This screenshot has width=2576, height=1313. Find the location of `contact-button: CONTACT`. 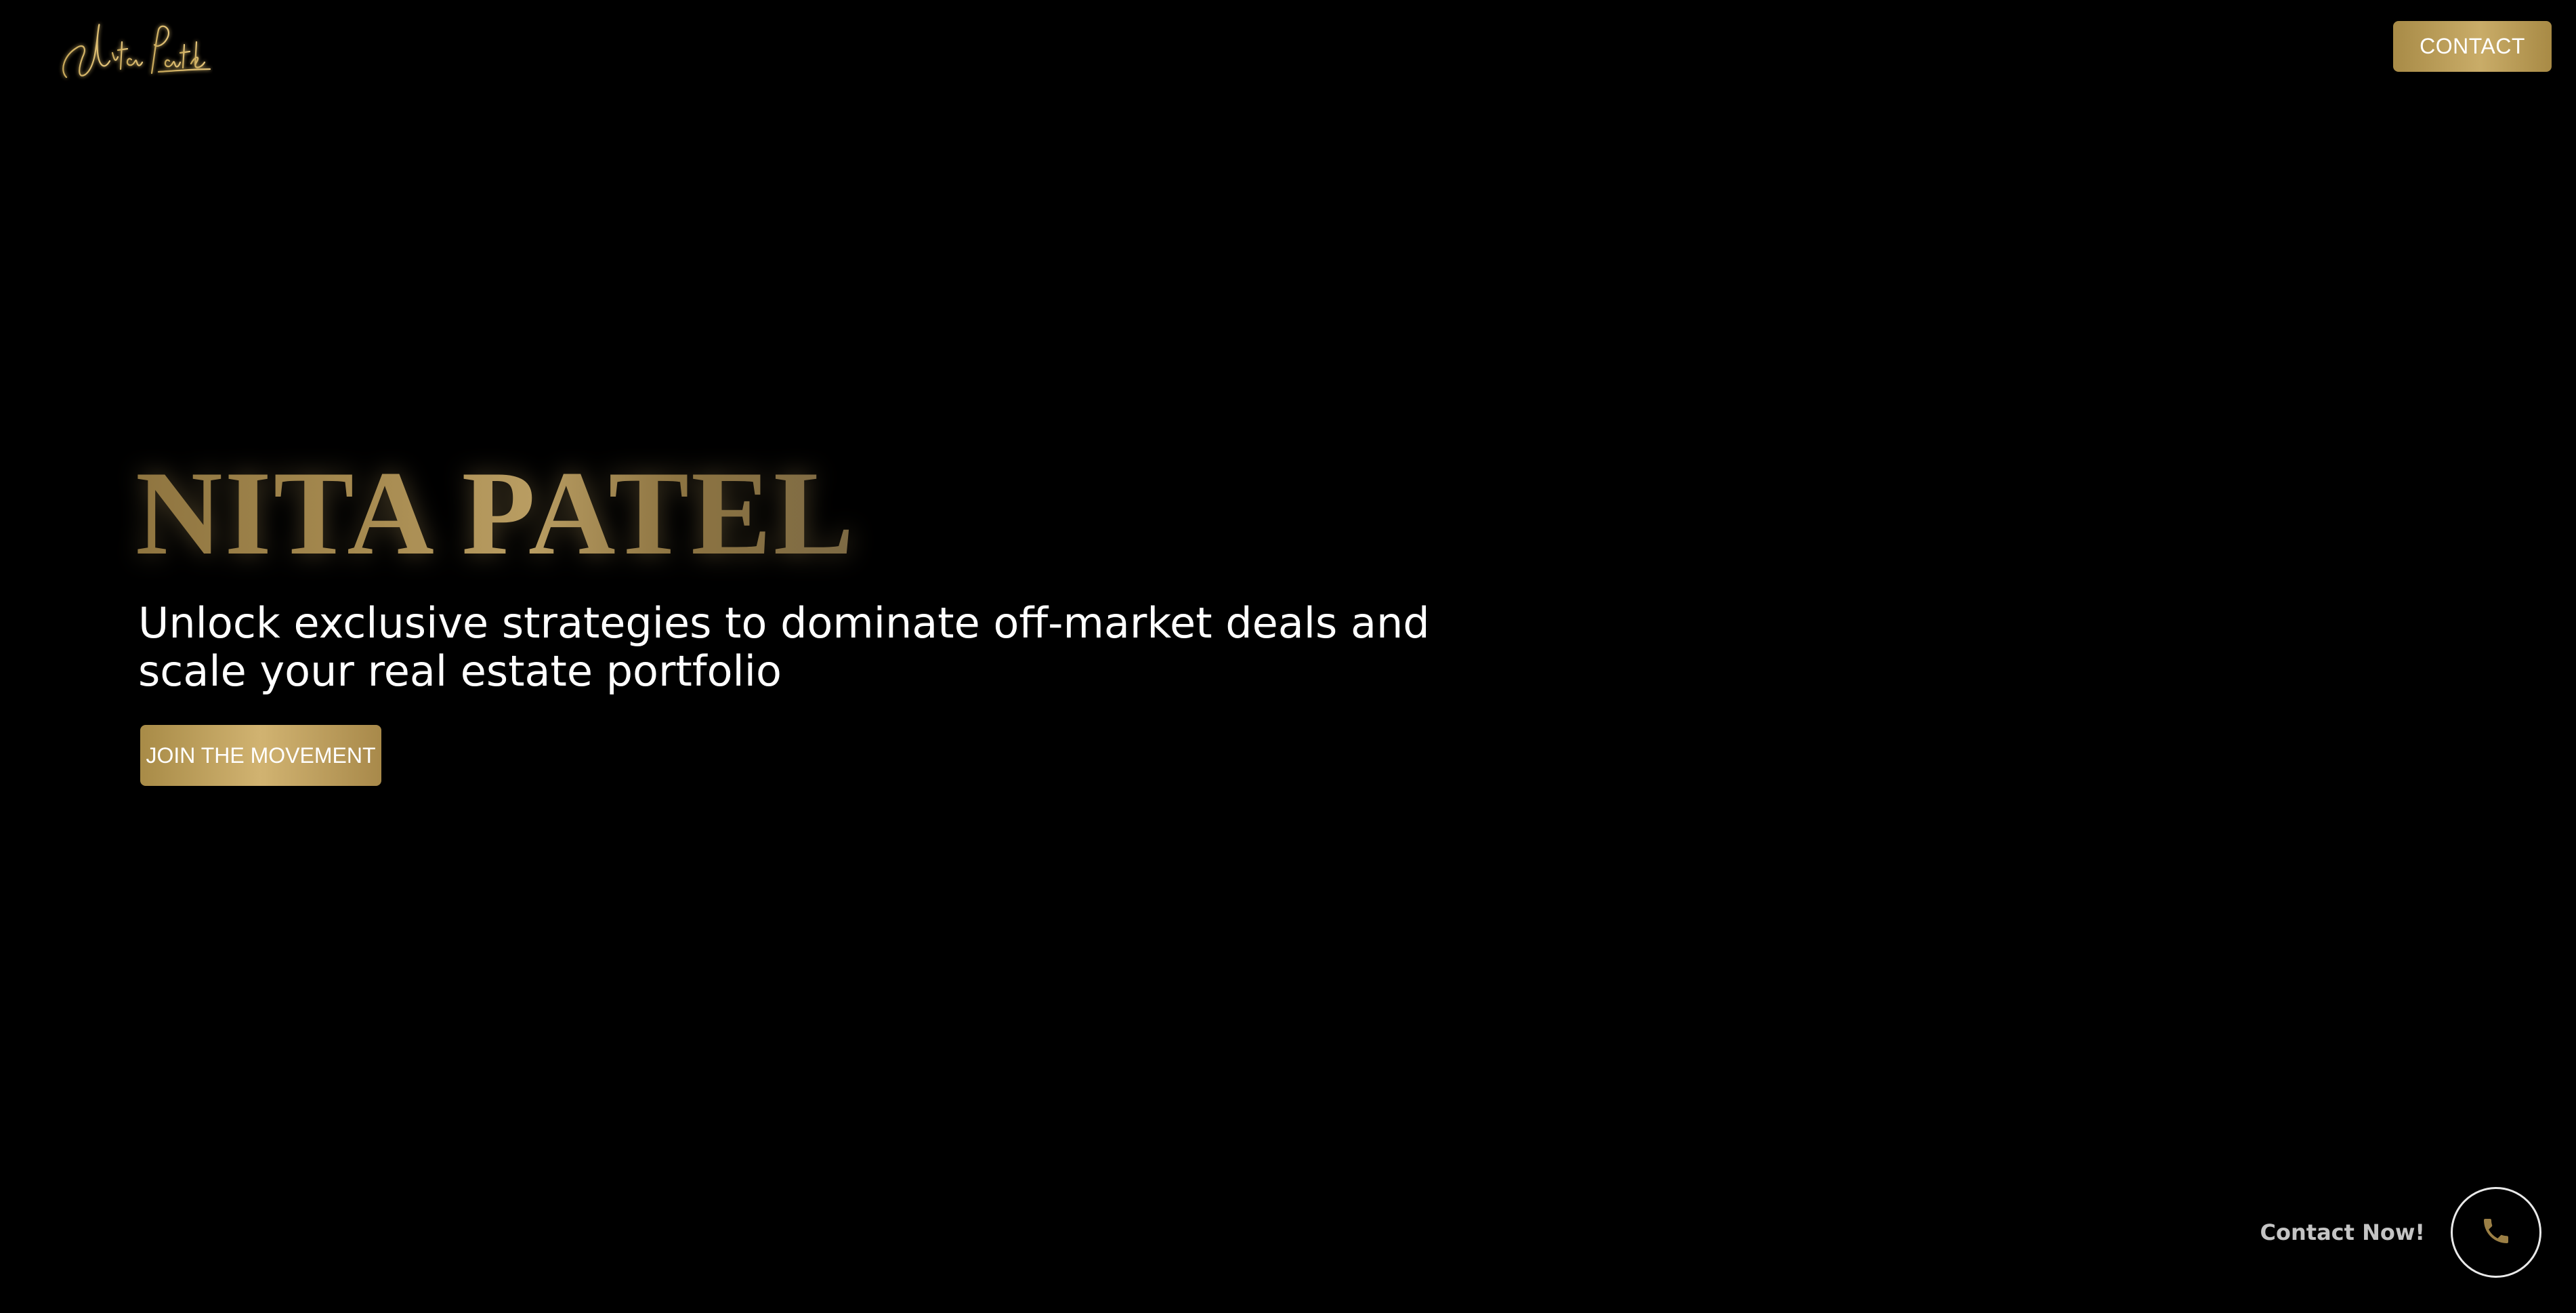

contact-button: CONTACT is located at coordinates (2472, 46).